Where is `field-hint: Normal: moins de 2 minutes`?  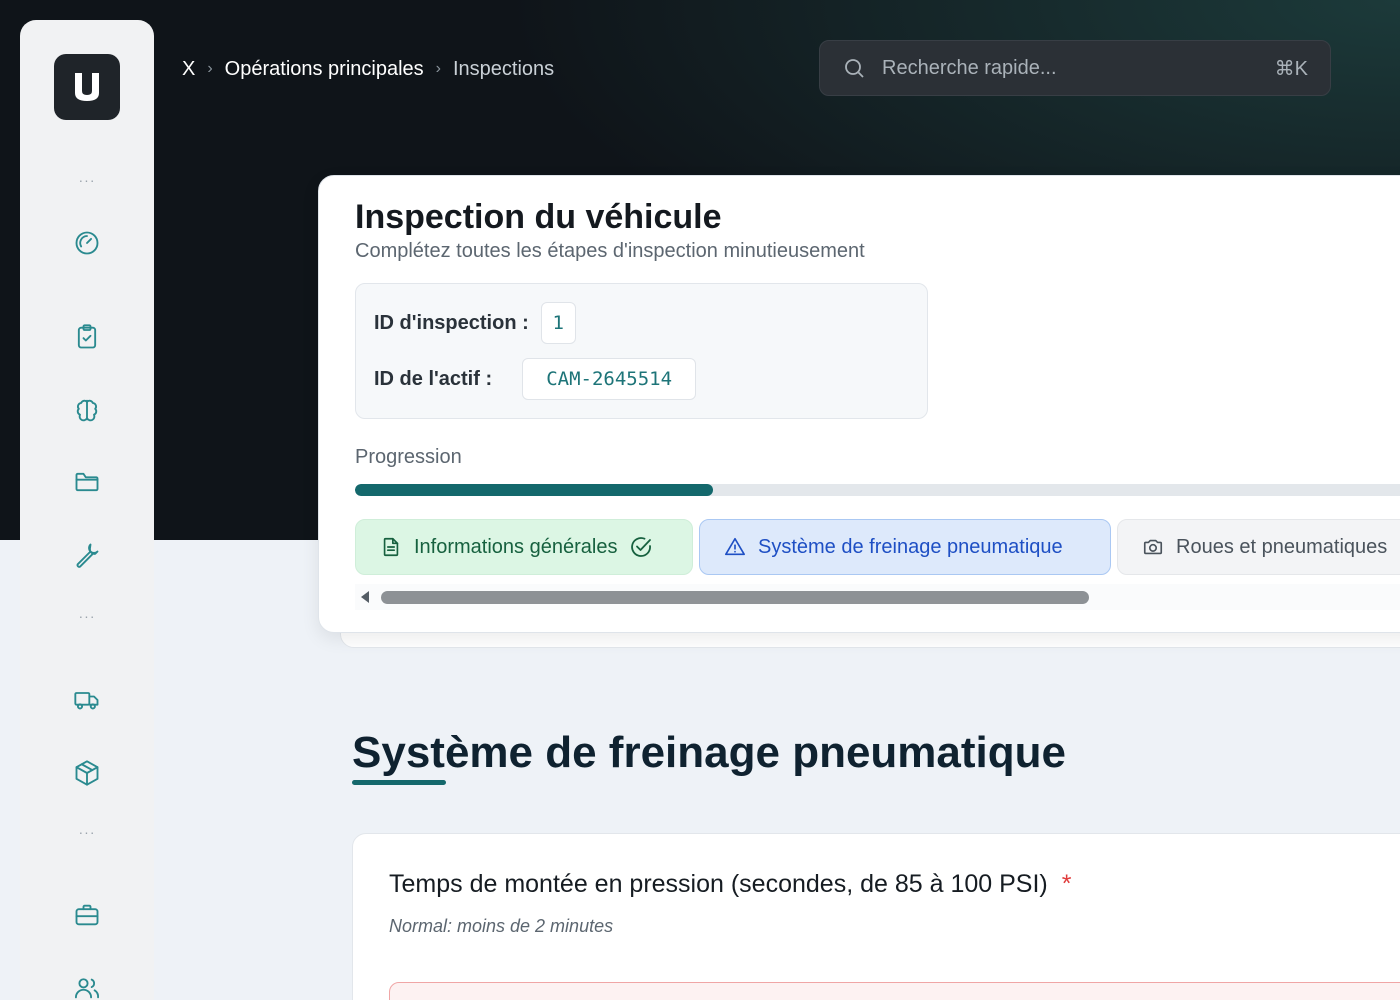
field-hint: Normal: moins de 2 minutes is located at coordinates (501, 926).